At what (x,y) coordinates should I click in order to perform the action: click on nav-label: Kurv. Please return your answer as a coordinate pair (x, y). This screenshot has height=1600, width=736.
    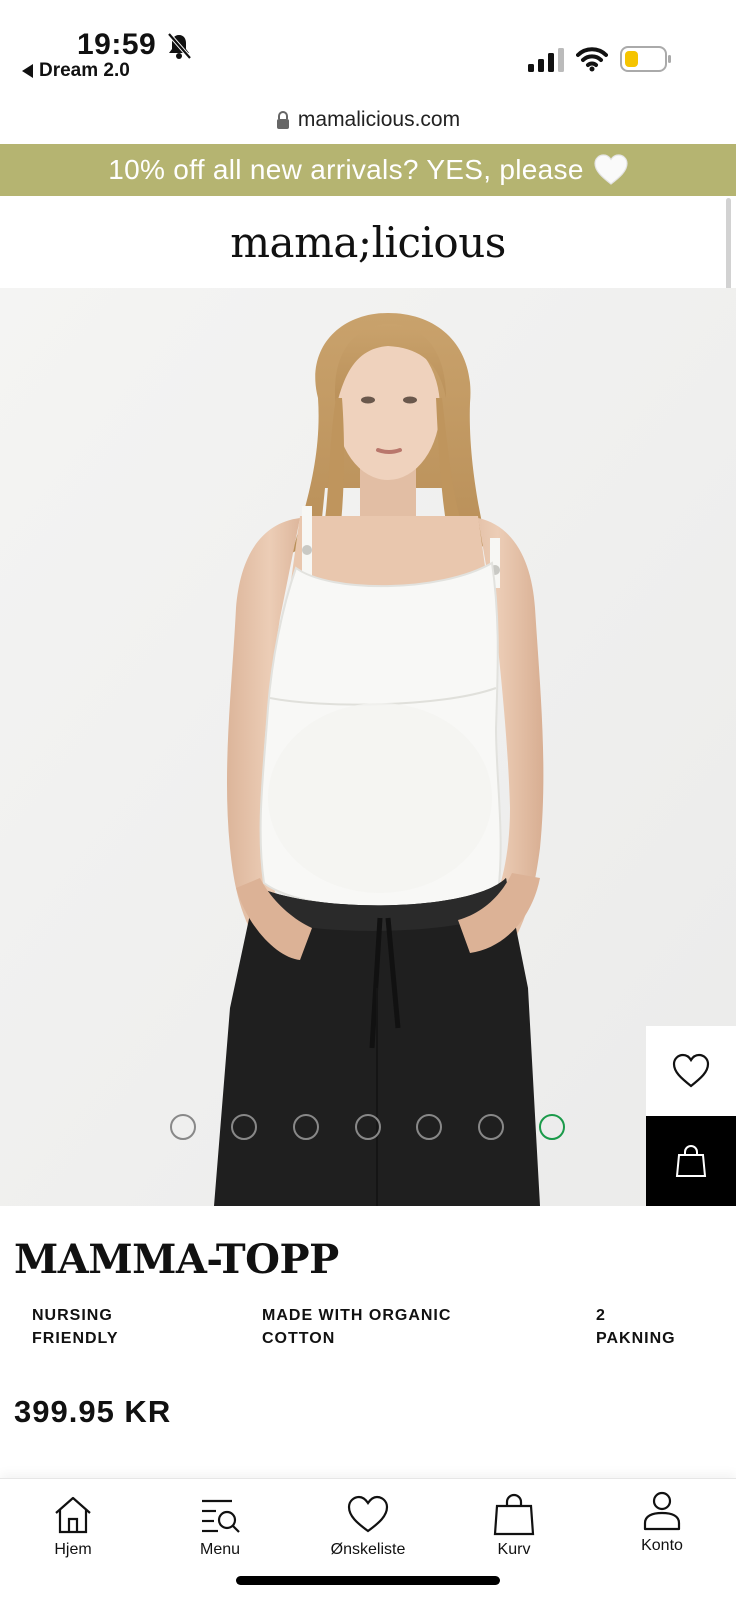
    Looking at the image, I should click on (514, 1549).